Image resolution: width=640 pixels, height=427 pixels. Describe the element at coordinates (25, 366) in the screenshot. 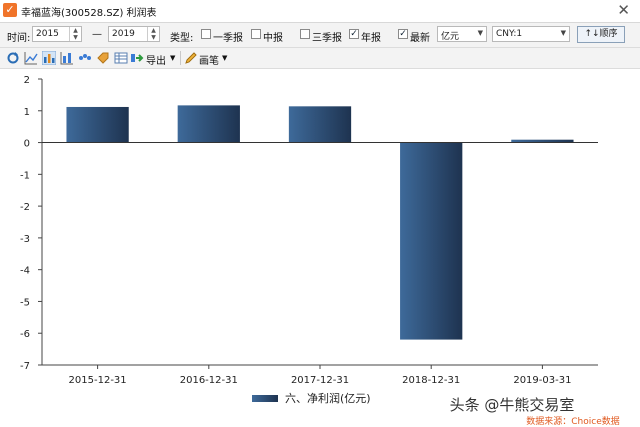

I see `y-tick-label: -7` at that location.